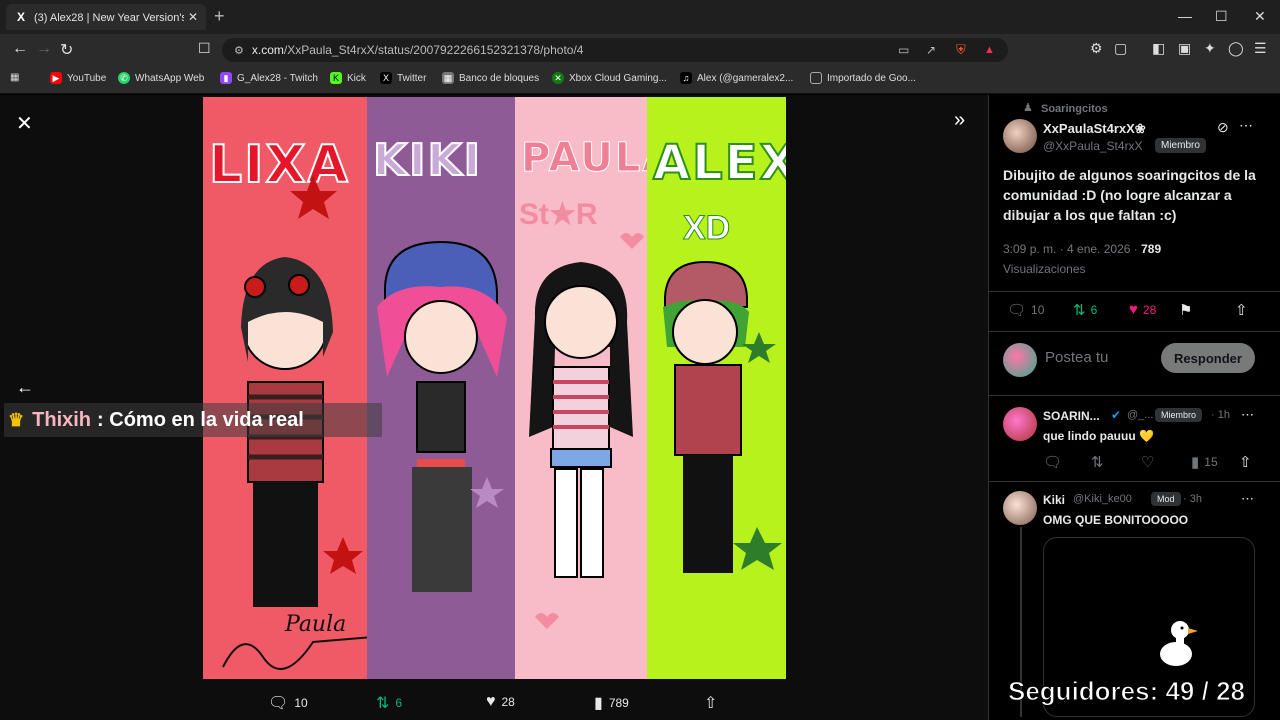  What do you see at coordinates (1180, 145) in the screenshot?
I see `member-badge: Miembro` at bounding box center [1180, 145].